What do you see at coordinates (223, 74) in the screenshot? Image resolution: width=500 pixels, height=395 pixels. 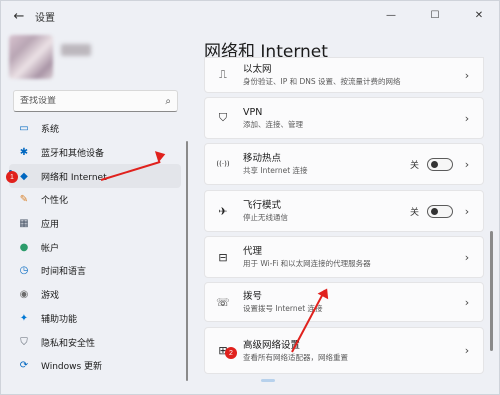 I see `ethernet-icon: ⎍` at bounding box center [223, 74].